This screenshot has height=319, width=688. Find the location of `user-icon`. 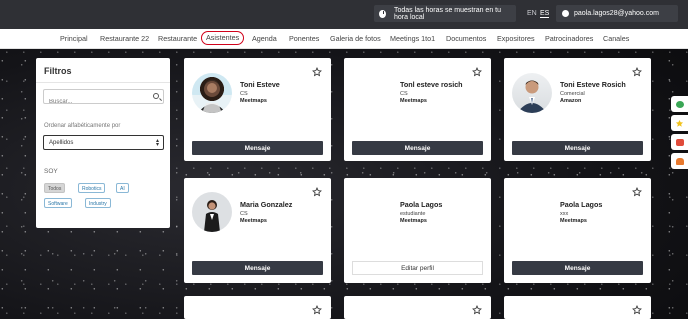

user-icon is located at coordinates (565, 13).